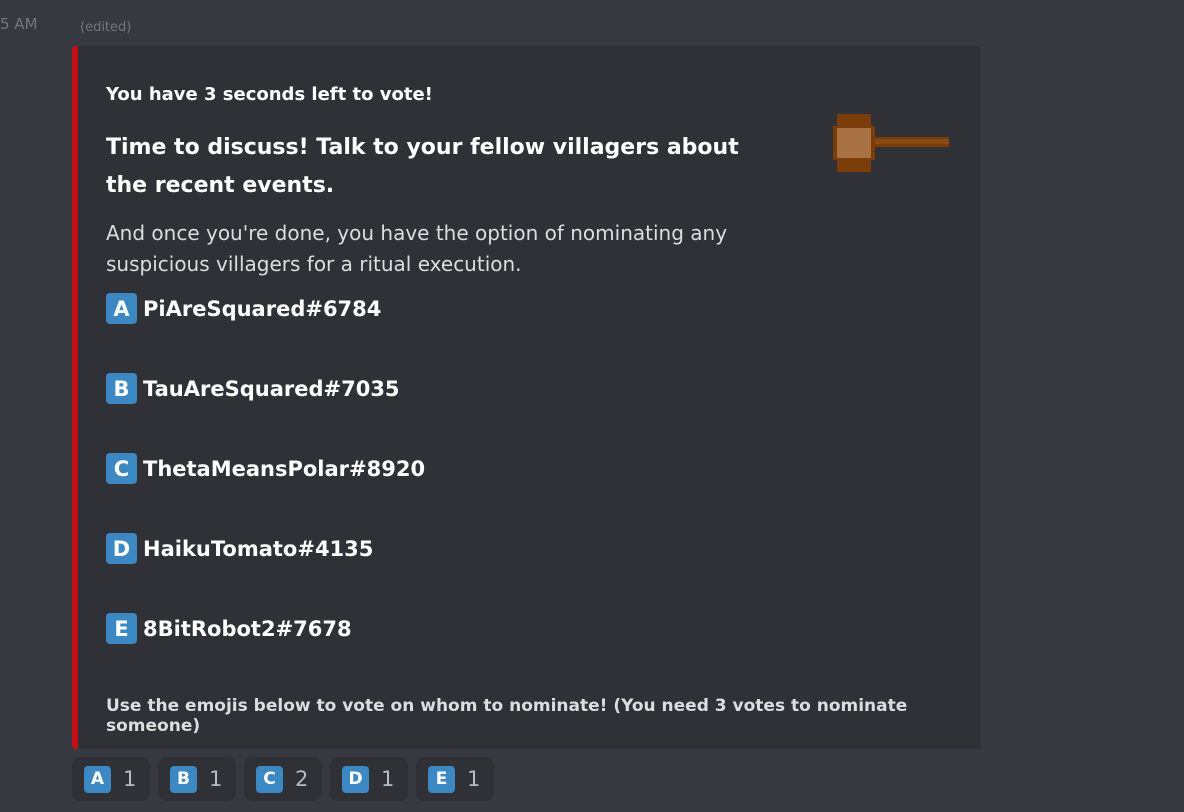 This screenshot has height=812, width=1184. Describe the element at coordinates (262, 308) in the screenshot. I see `nominee-name: PiAreSquared#6784` at that location.